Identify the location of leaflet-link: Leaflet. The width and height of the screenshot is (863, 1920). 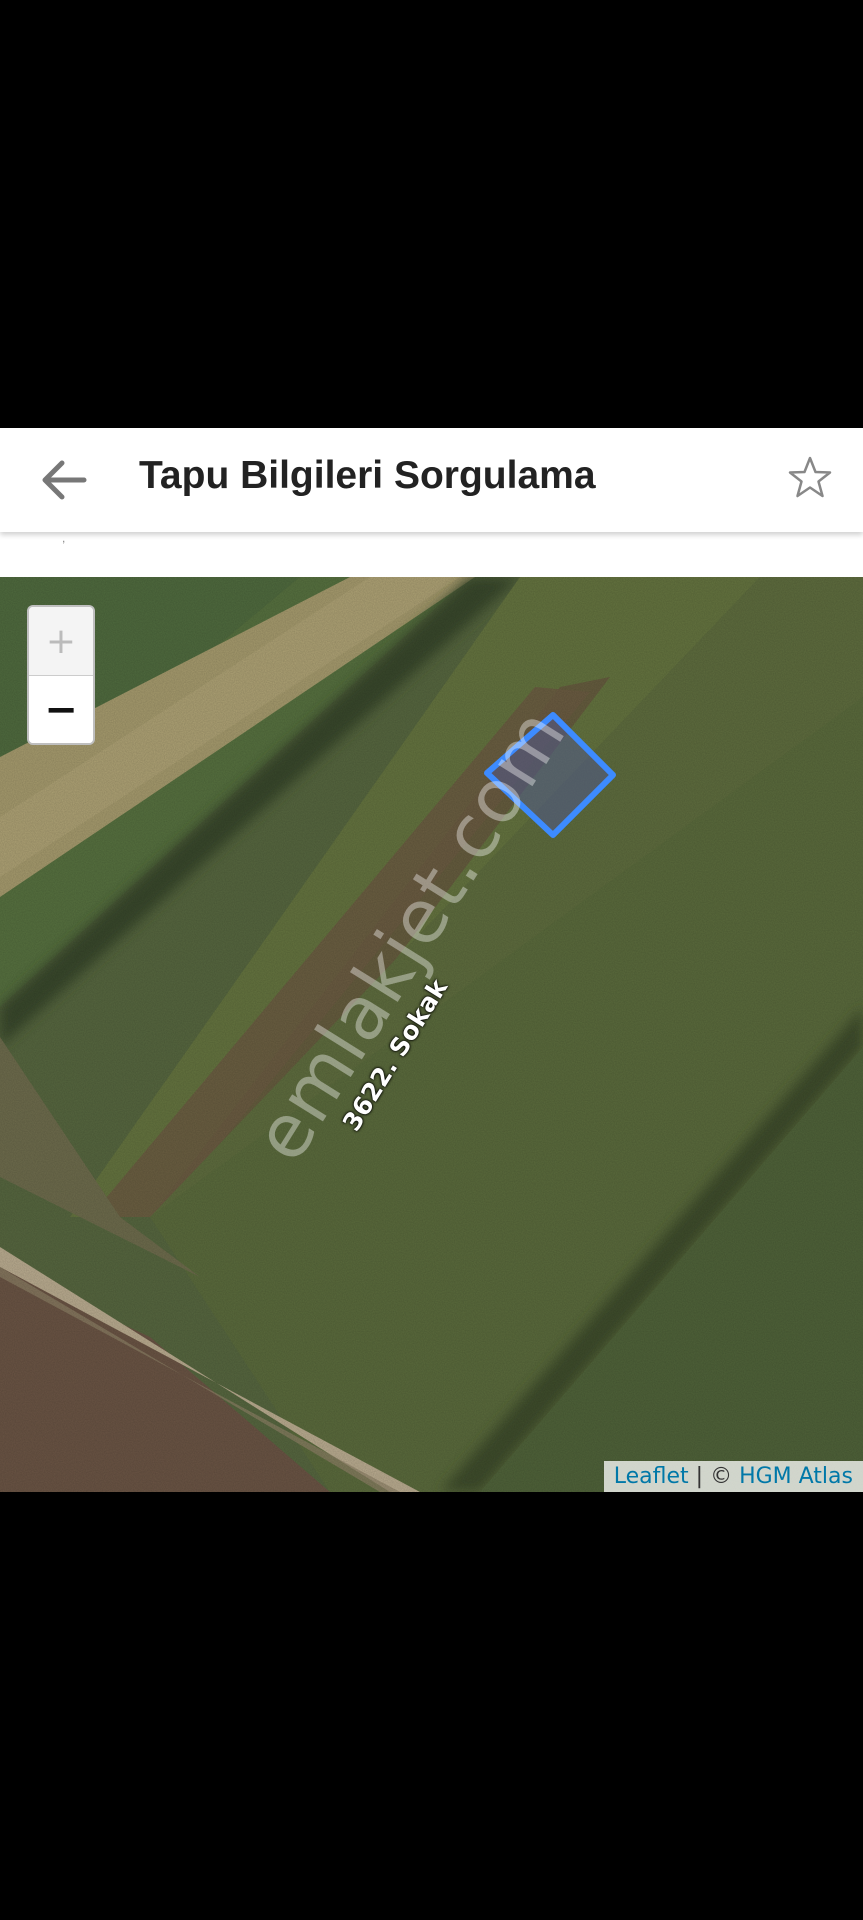
(651, 1476).